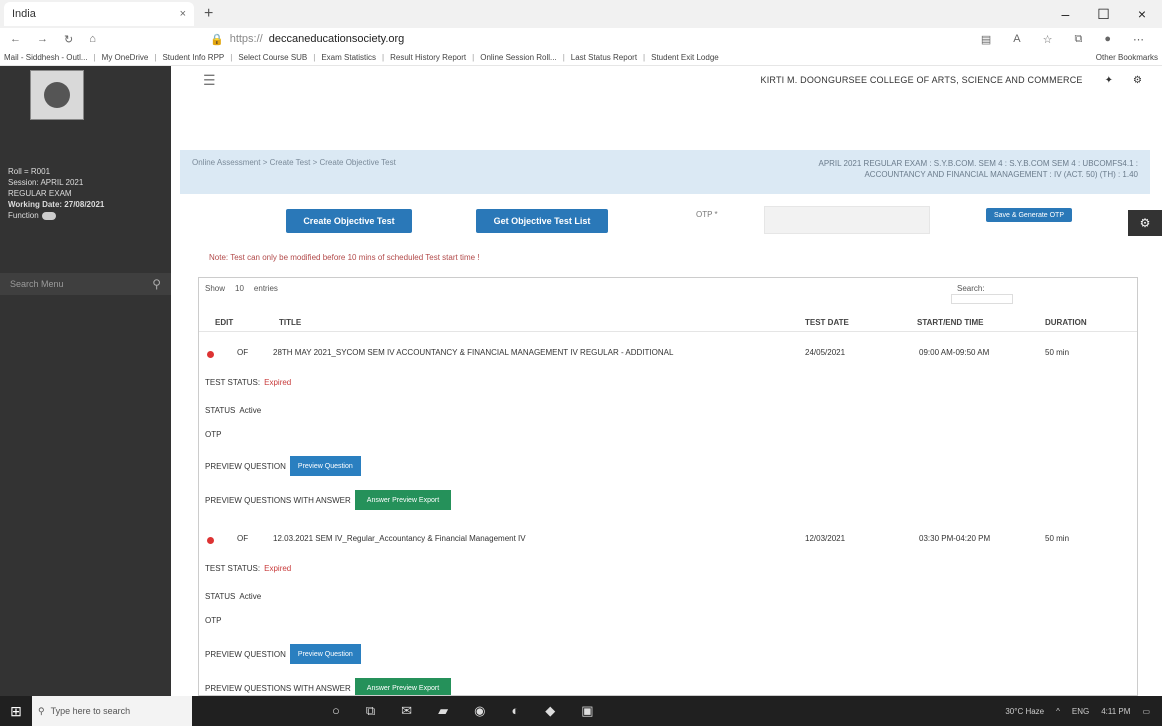  What do you see at coordinates (1066, 322) in the screenshot?
I see `col-duration: DURATION` at bounding box center [1066, 322].